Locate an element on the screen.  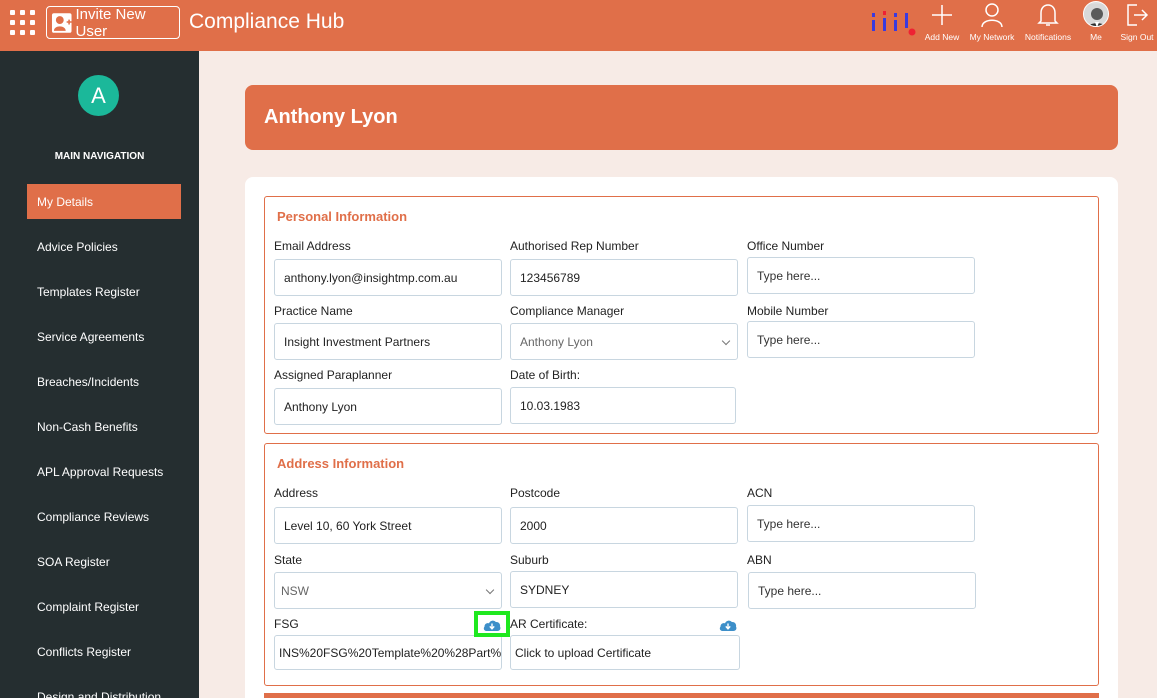
sidebar-item-design-and-distribution: Design and Distribution is located at coordinates (104, 688).